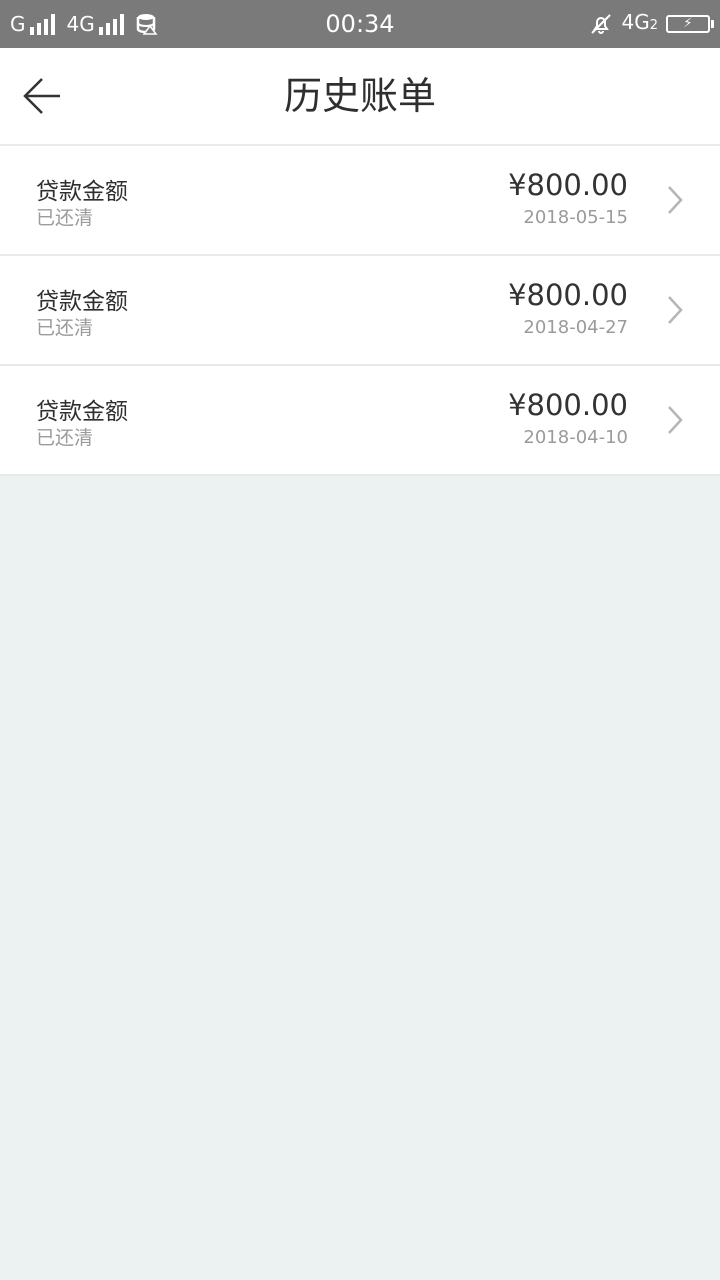 The width and height of the screenshot is (720, 1280). Describe the element at coordinates (360, 24) in the screenshot. I see `status-bar: G 4G 00:34 4G2 ⚡` at that location.